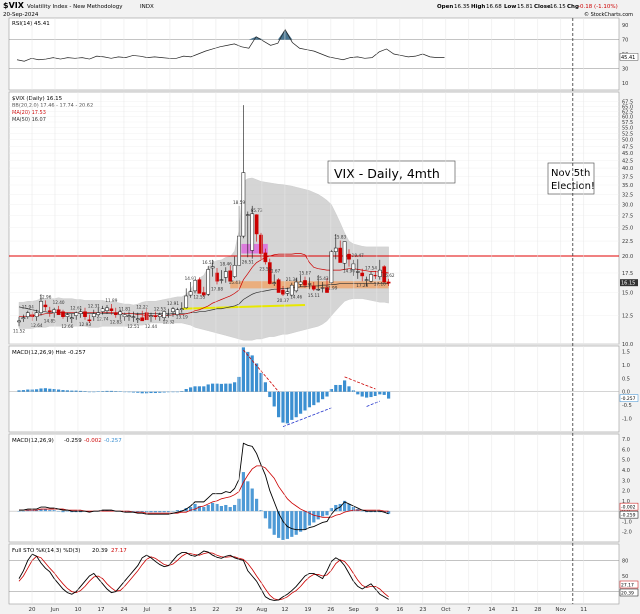  I want to click on macd-last-value: -0.002, so click(628, 508).